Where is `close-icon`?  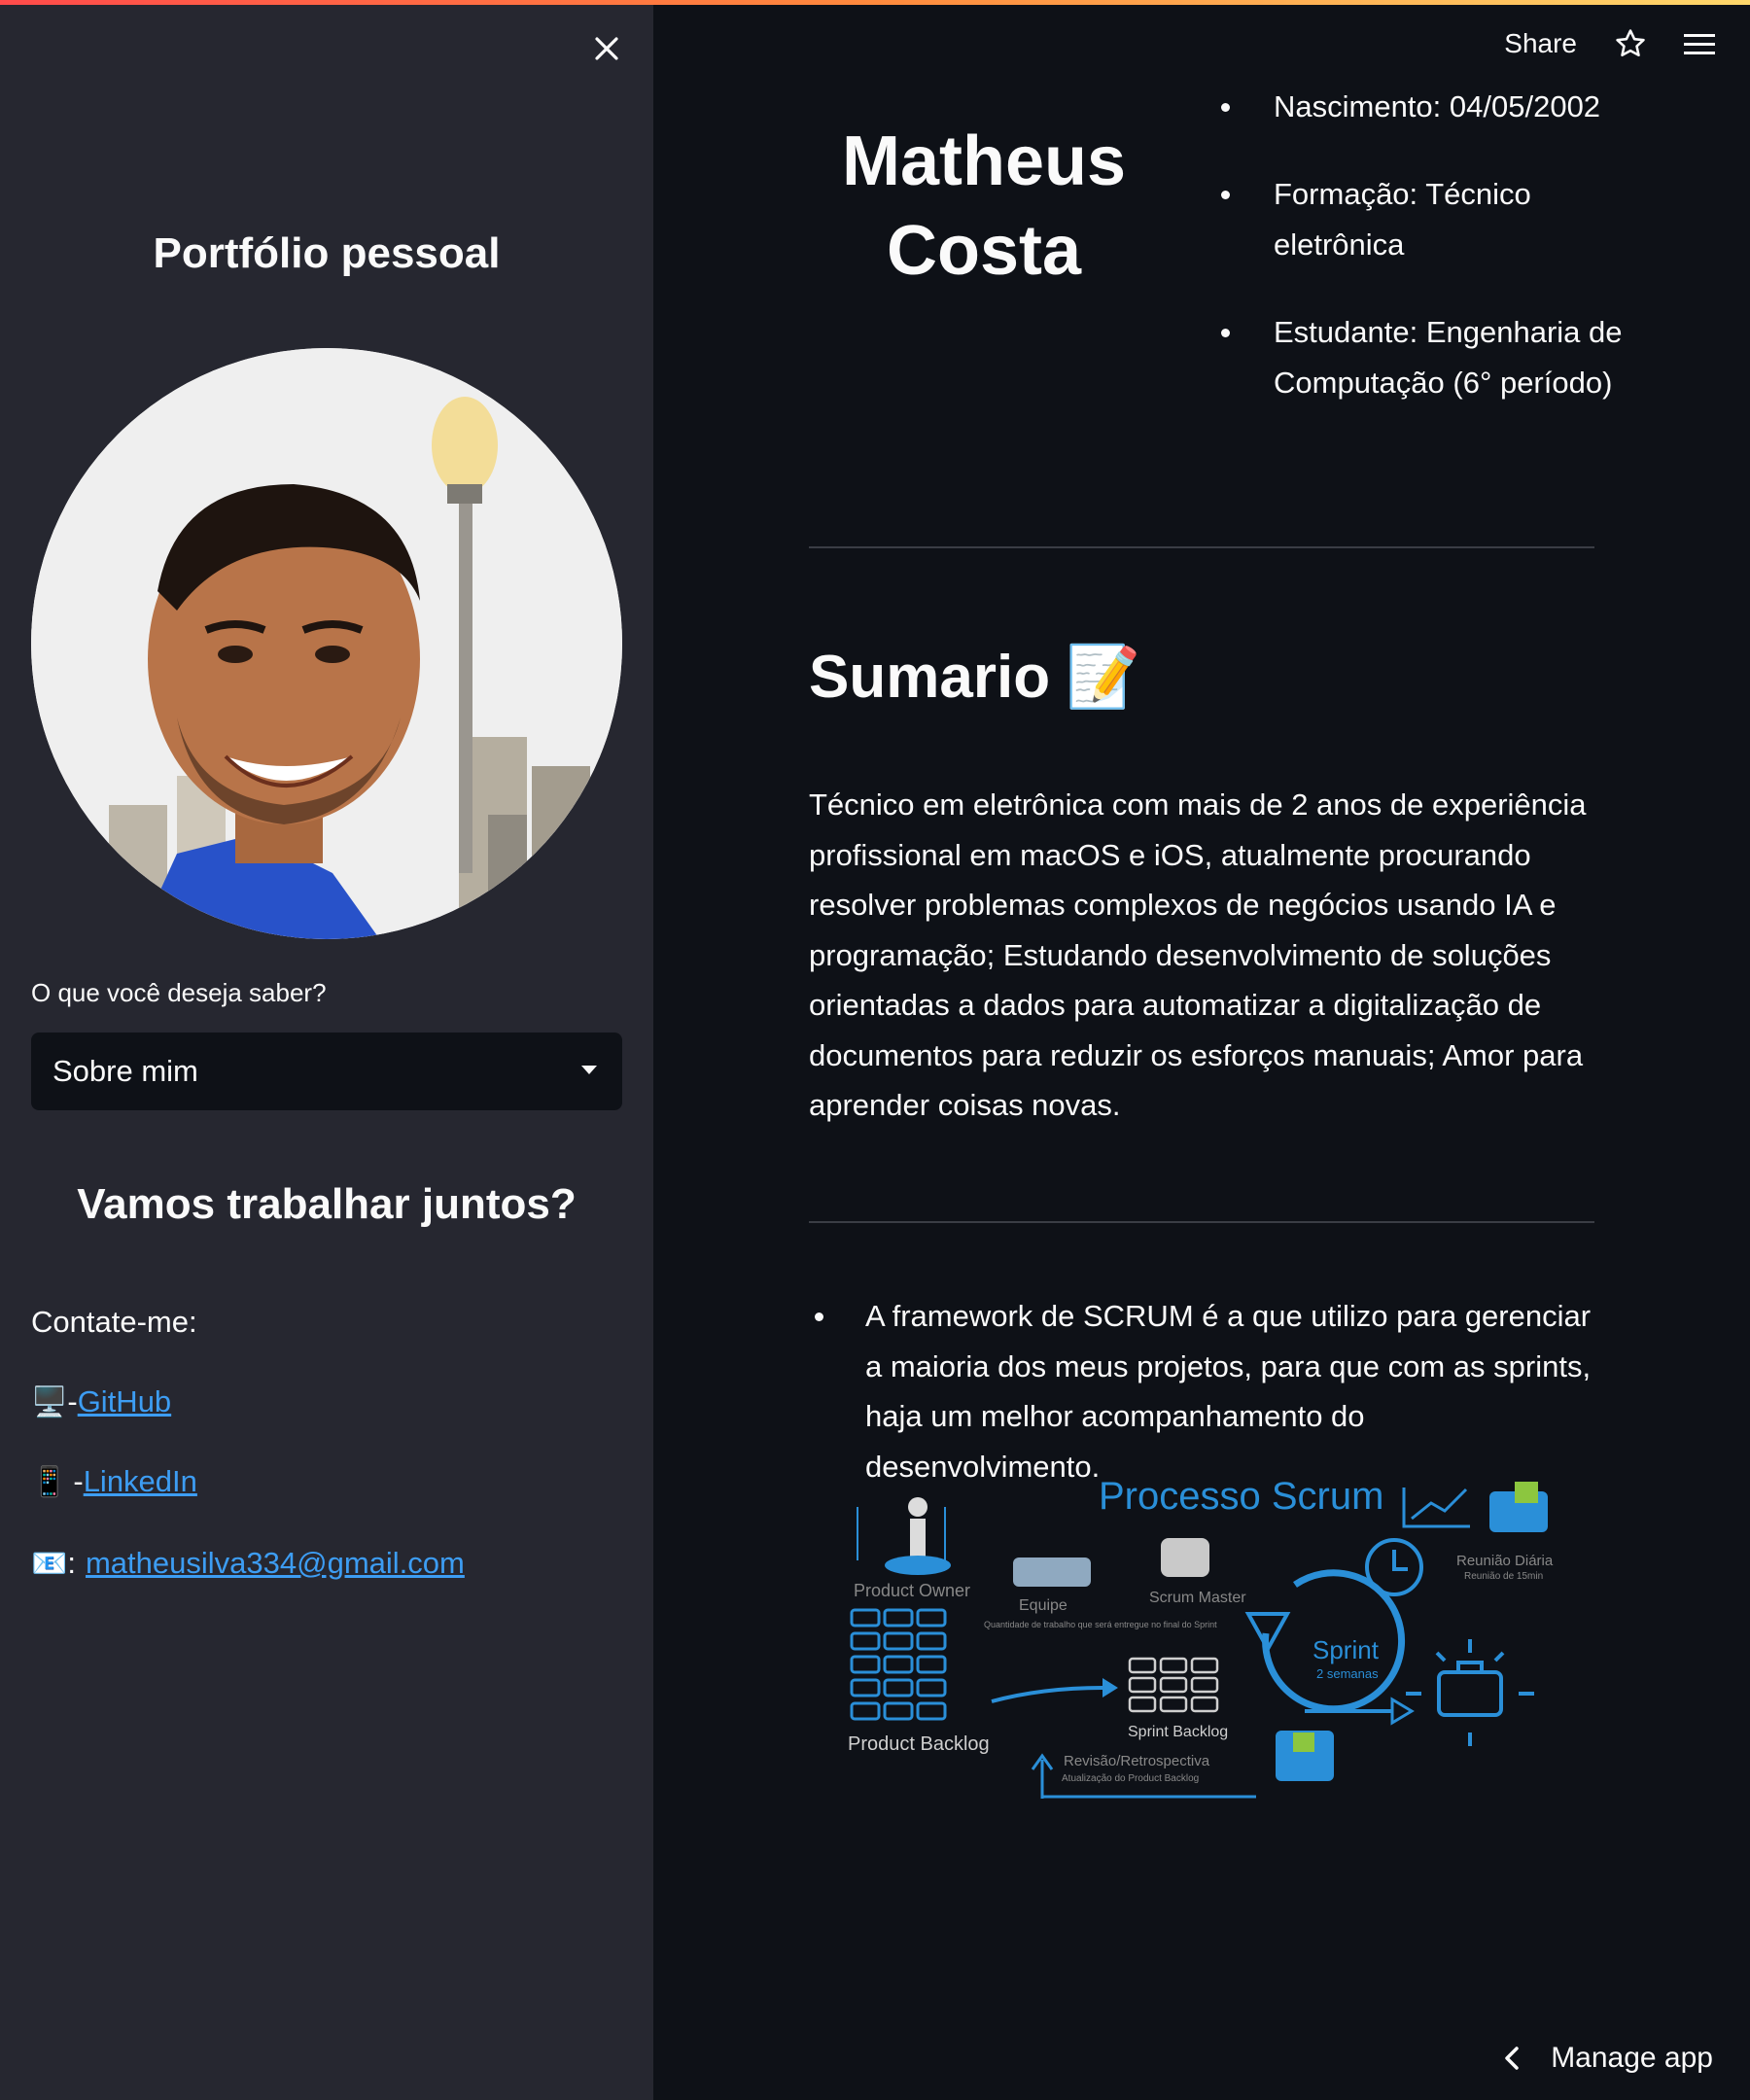
close-icon is located at coordinates (606, 48).